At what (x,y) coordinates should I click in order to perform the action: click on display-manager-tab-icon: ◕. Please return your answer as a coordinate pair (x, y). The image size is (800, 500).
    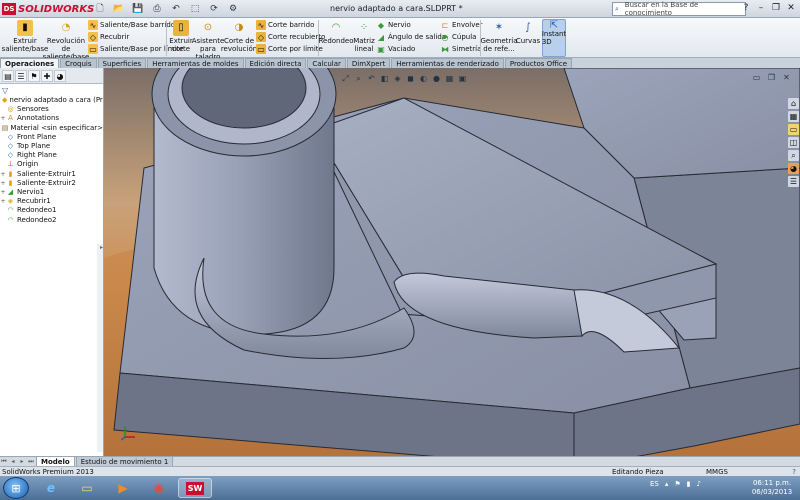
    Looking at the image, I should click on (60, 76).